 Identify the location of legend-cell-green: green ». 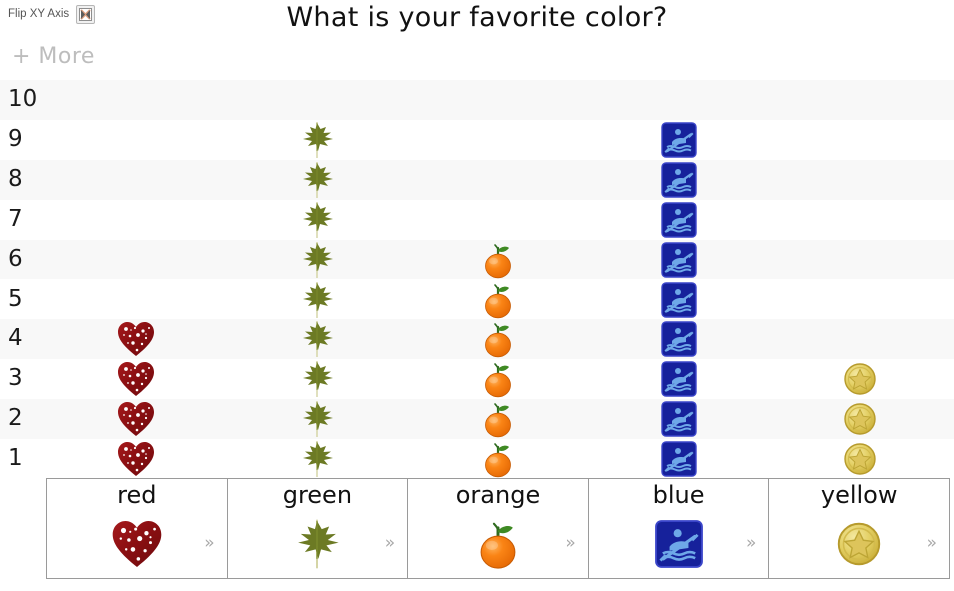
(318, 528).